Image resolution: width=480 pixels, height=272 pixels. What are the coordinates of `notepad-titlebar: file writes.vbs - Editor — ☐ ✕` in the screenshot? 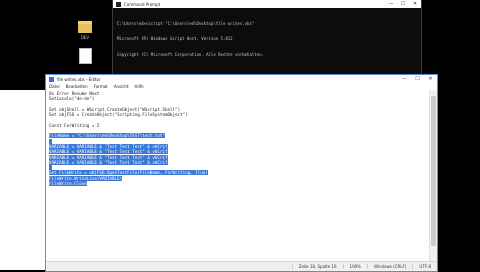 It's located at (241, 79).